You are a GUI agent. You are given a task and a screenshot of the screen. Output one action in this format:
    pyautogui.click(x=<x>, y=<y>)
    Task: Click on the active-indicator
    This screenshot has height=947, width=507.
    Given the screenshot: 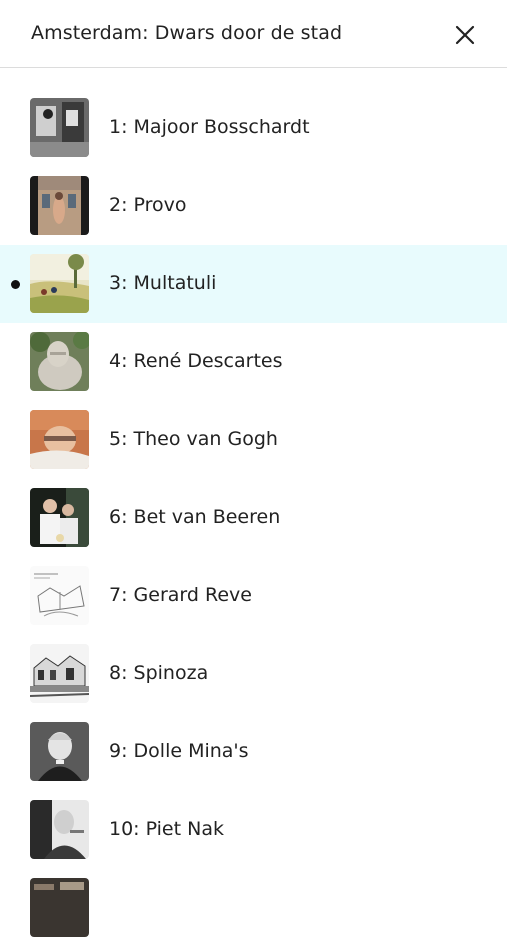 What is the action you would take?
    pyautogui.click(x=15, y=284)
    